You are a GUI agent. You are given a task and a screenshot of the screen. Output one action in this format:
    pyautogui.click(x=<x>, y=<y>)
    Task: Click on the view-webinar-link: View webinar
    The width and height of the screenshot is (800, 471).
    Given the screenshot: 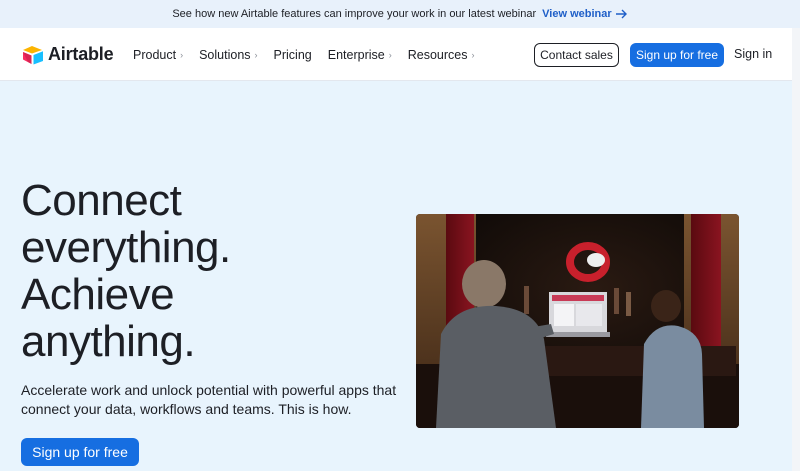 What is the action you would take?
    pyautogui.click(x=585, y=14)
    